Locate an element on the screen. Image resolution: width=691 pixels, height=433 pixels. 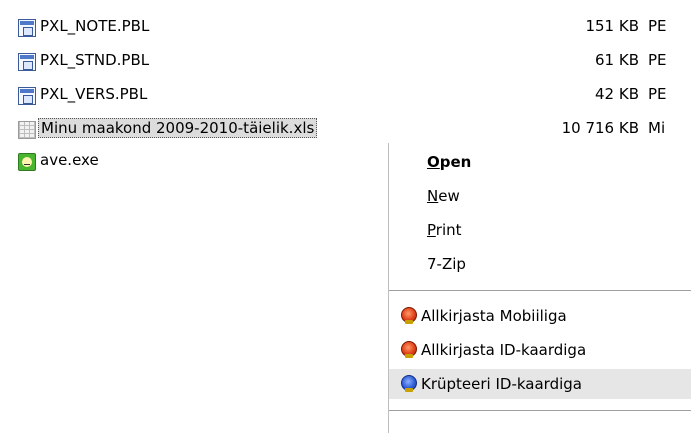
menu-item-sign-idcard: Allkirjasta ID-kaardiga is located at coordinates (540, 350).